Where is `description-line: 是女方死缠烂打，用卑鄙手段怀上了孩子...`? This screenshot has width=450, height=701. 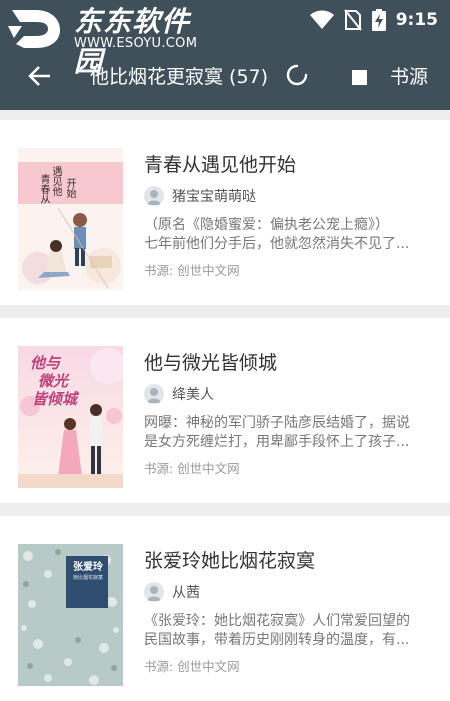
description-line: 是女方死缠烂打，用卑鄙手段怀上了孩子... is located at coordinates (277, 442).